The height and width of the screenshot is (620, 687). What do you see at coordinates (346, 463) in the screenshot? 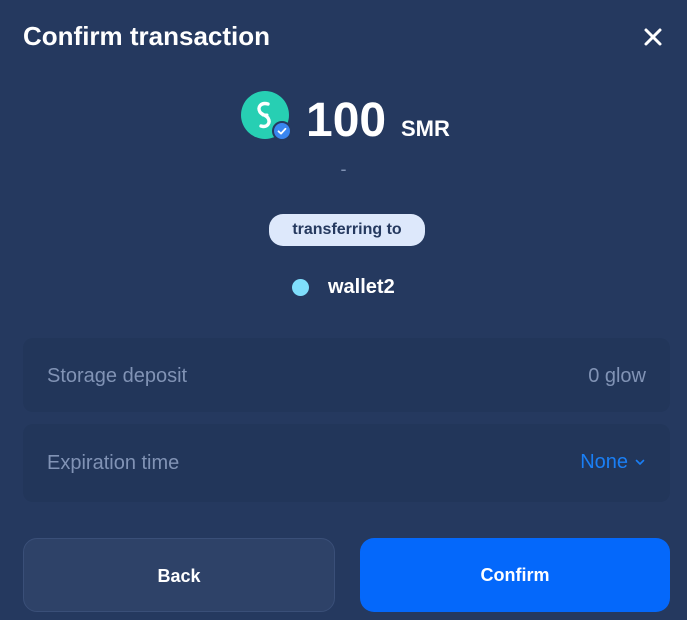
I see `expiration-time-row: Expiration time None` at bounding box center [346, 463].